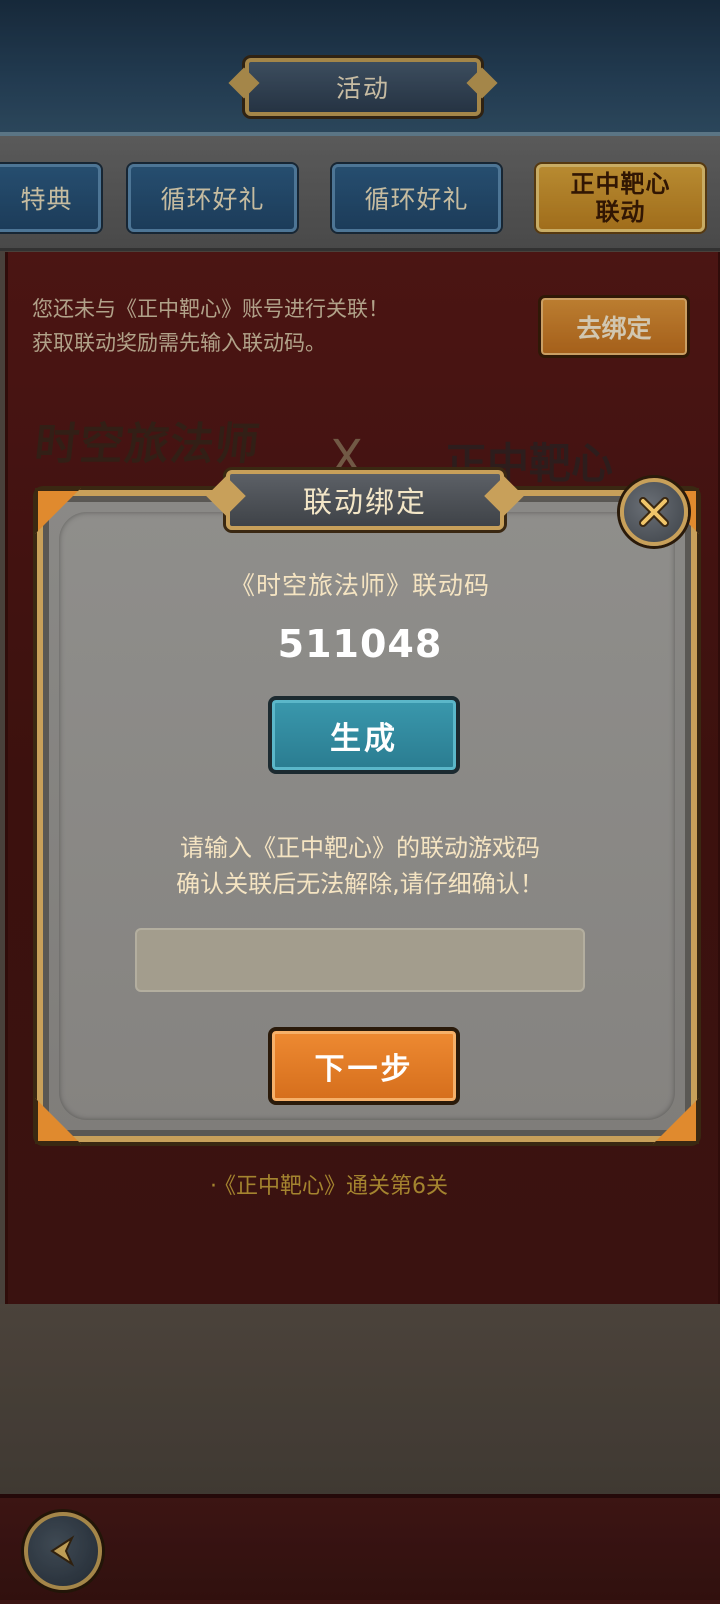  I want to click on instruction-line-2: 确认关联后无法解除,请仔细确认！, so click(360, 884).